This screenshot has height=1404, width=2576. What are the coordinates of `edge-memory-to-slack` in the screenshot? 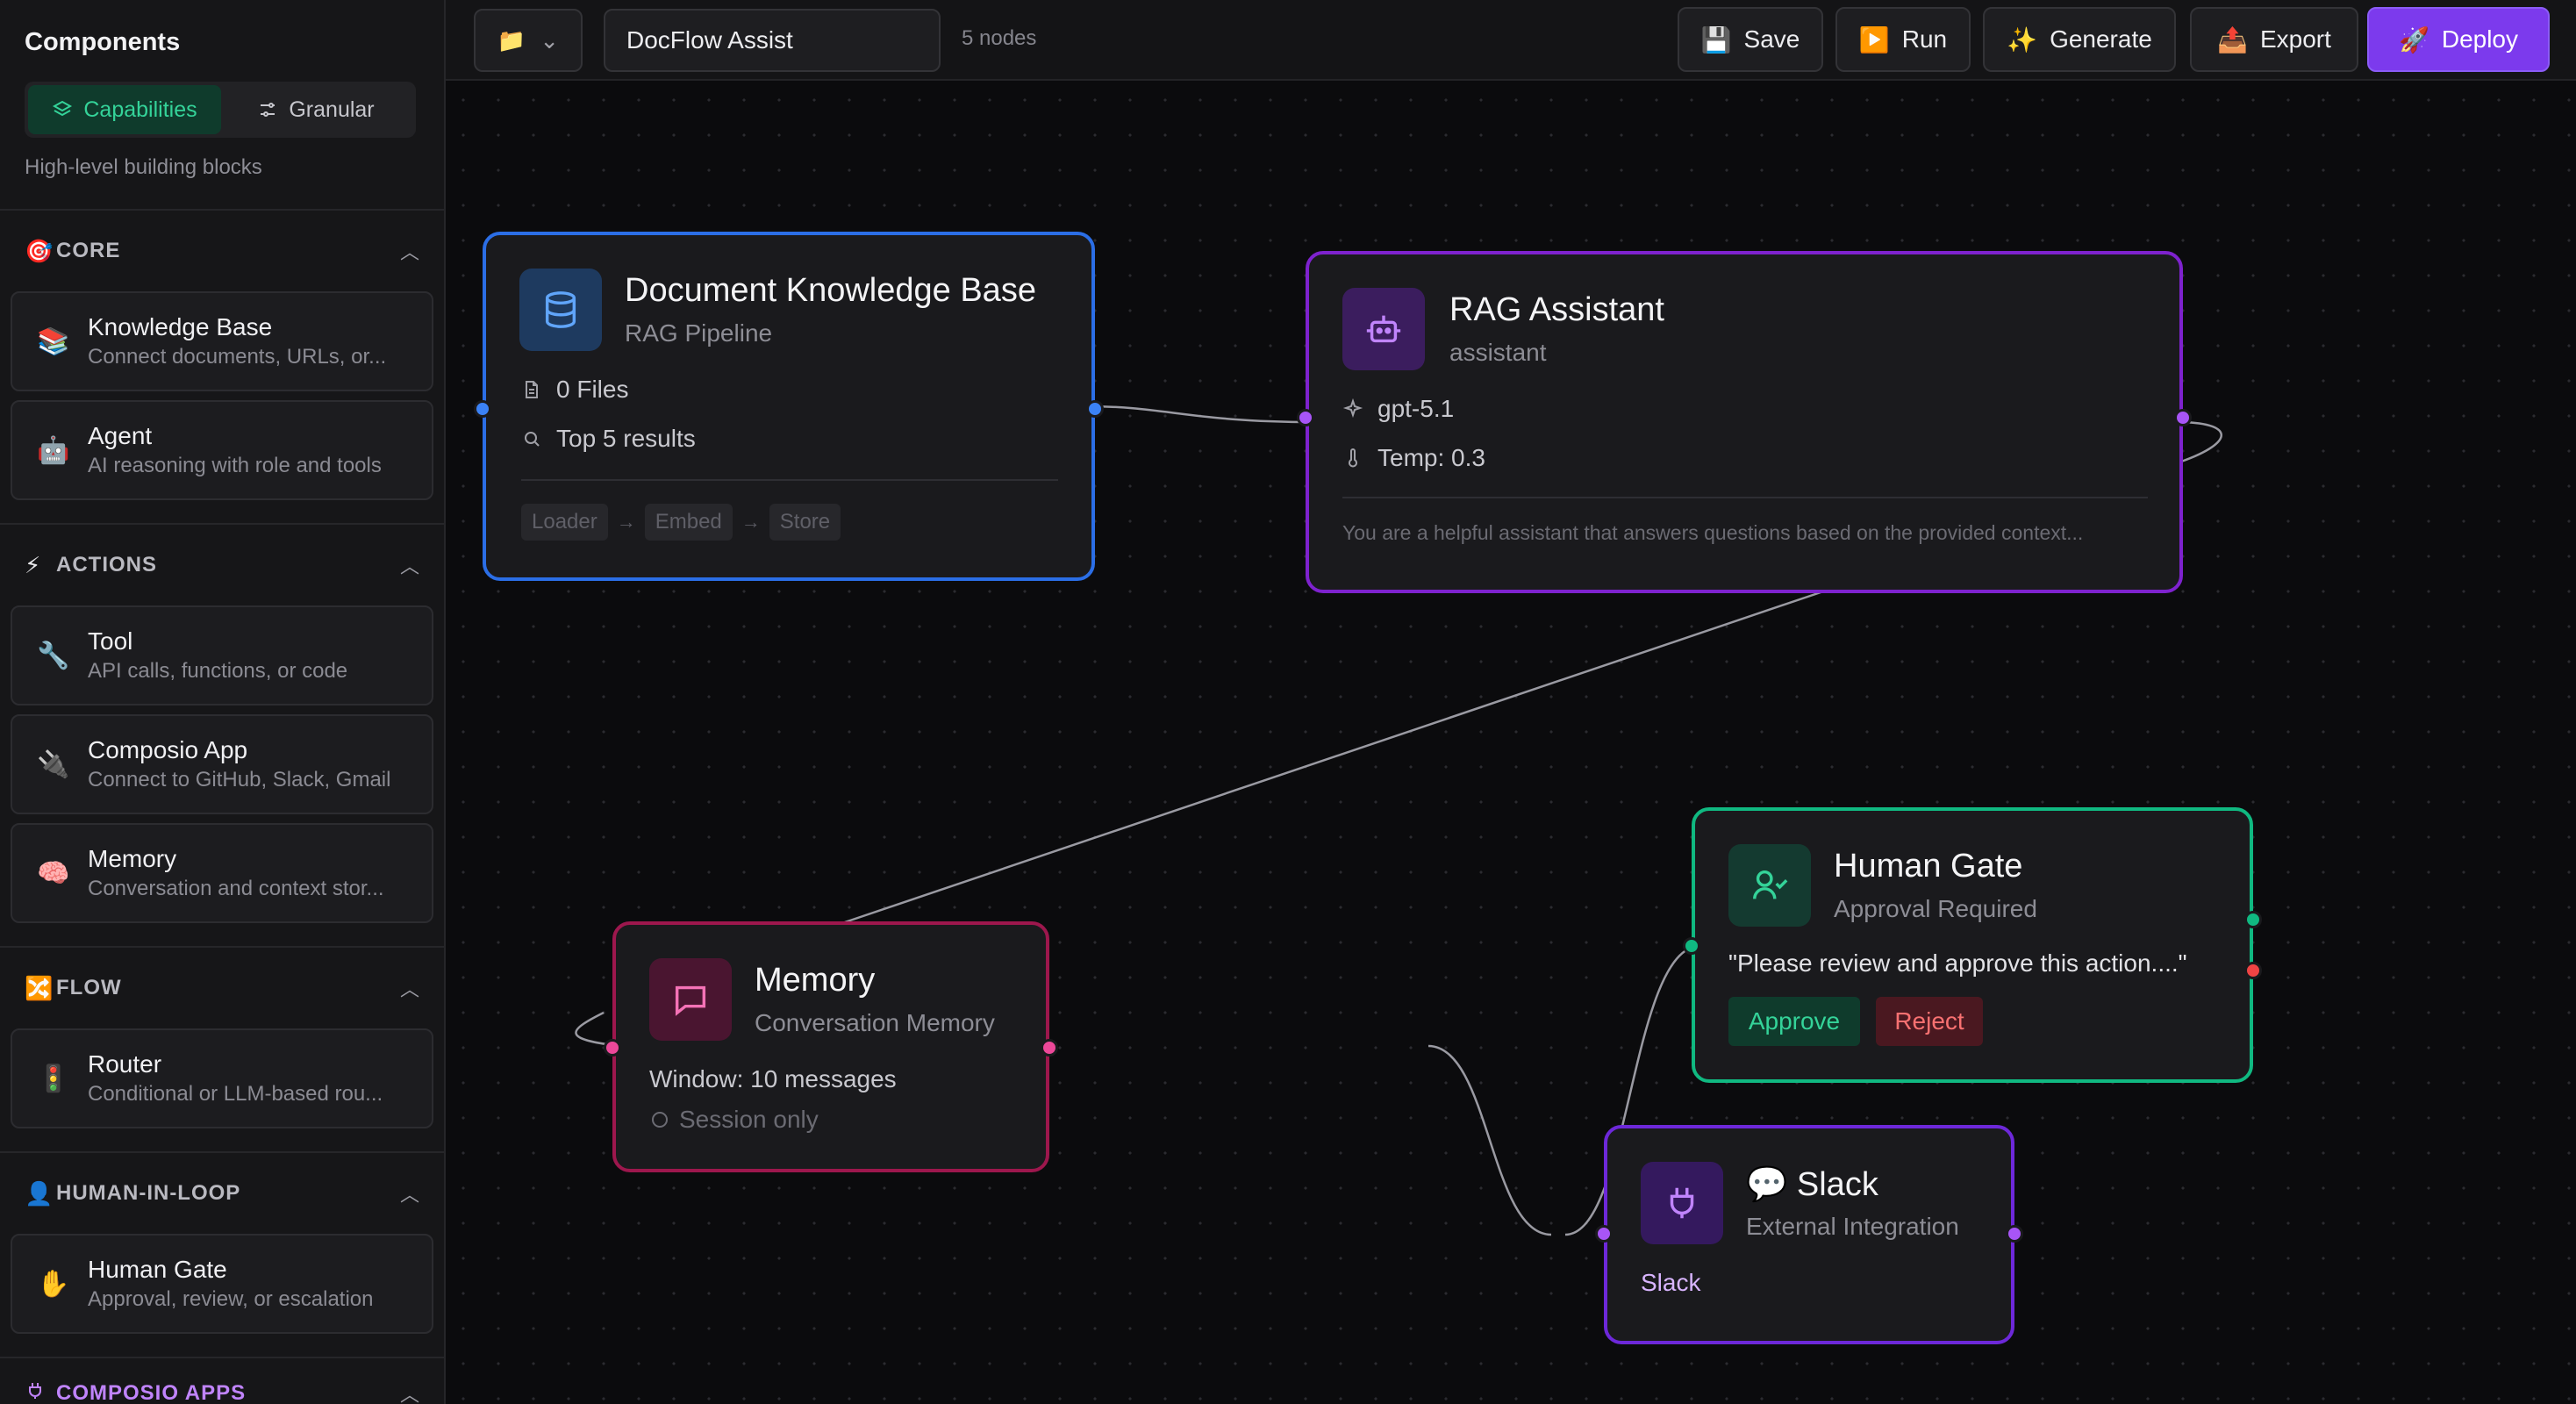 It's located at (1490, 1140).